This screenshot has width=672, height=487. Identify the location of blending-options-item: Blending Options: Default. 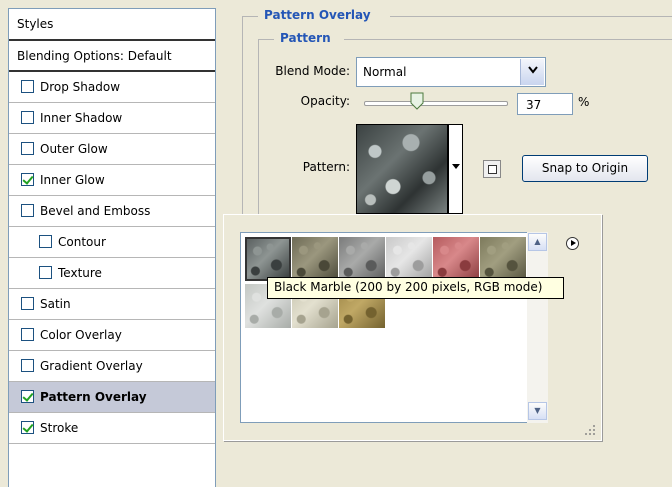
(112, 56).